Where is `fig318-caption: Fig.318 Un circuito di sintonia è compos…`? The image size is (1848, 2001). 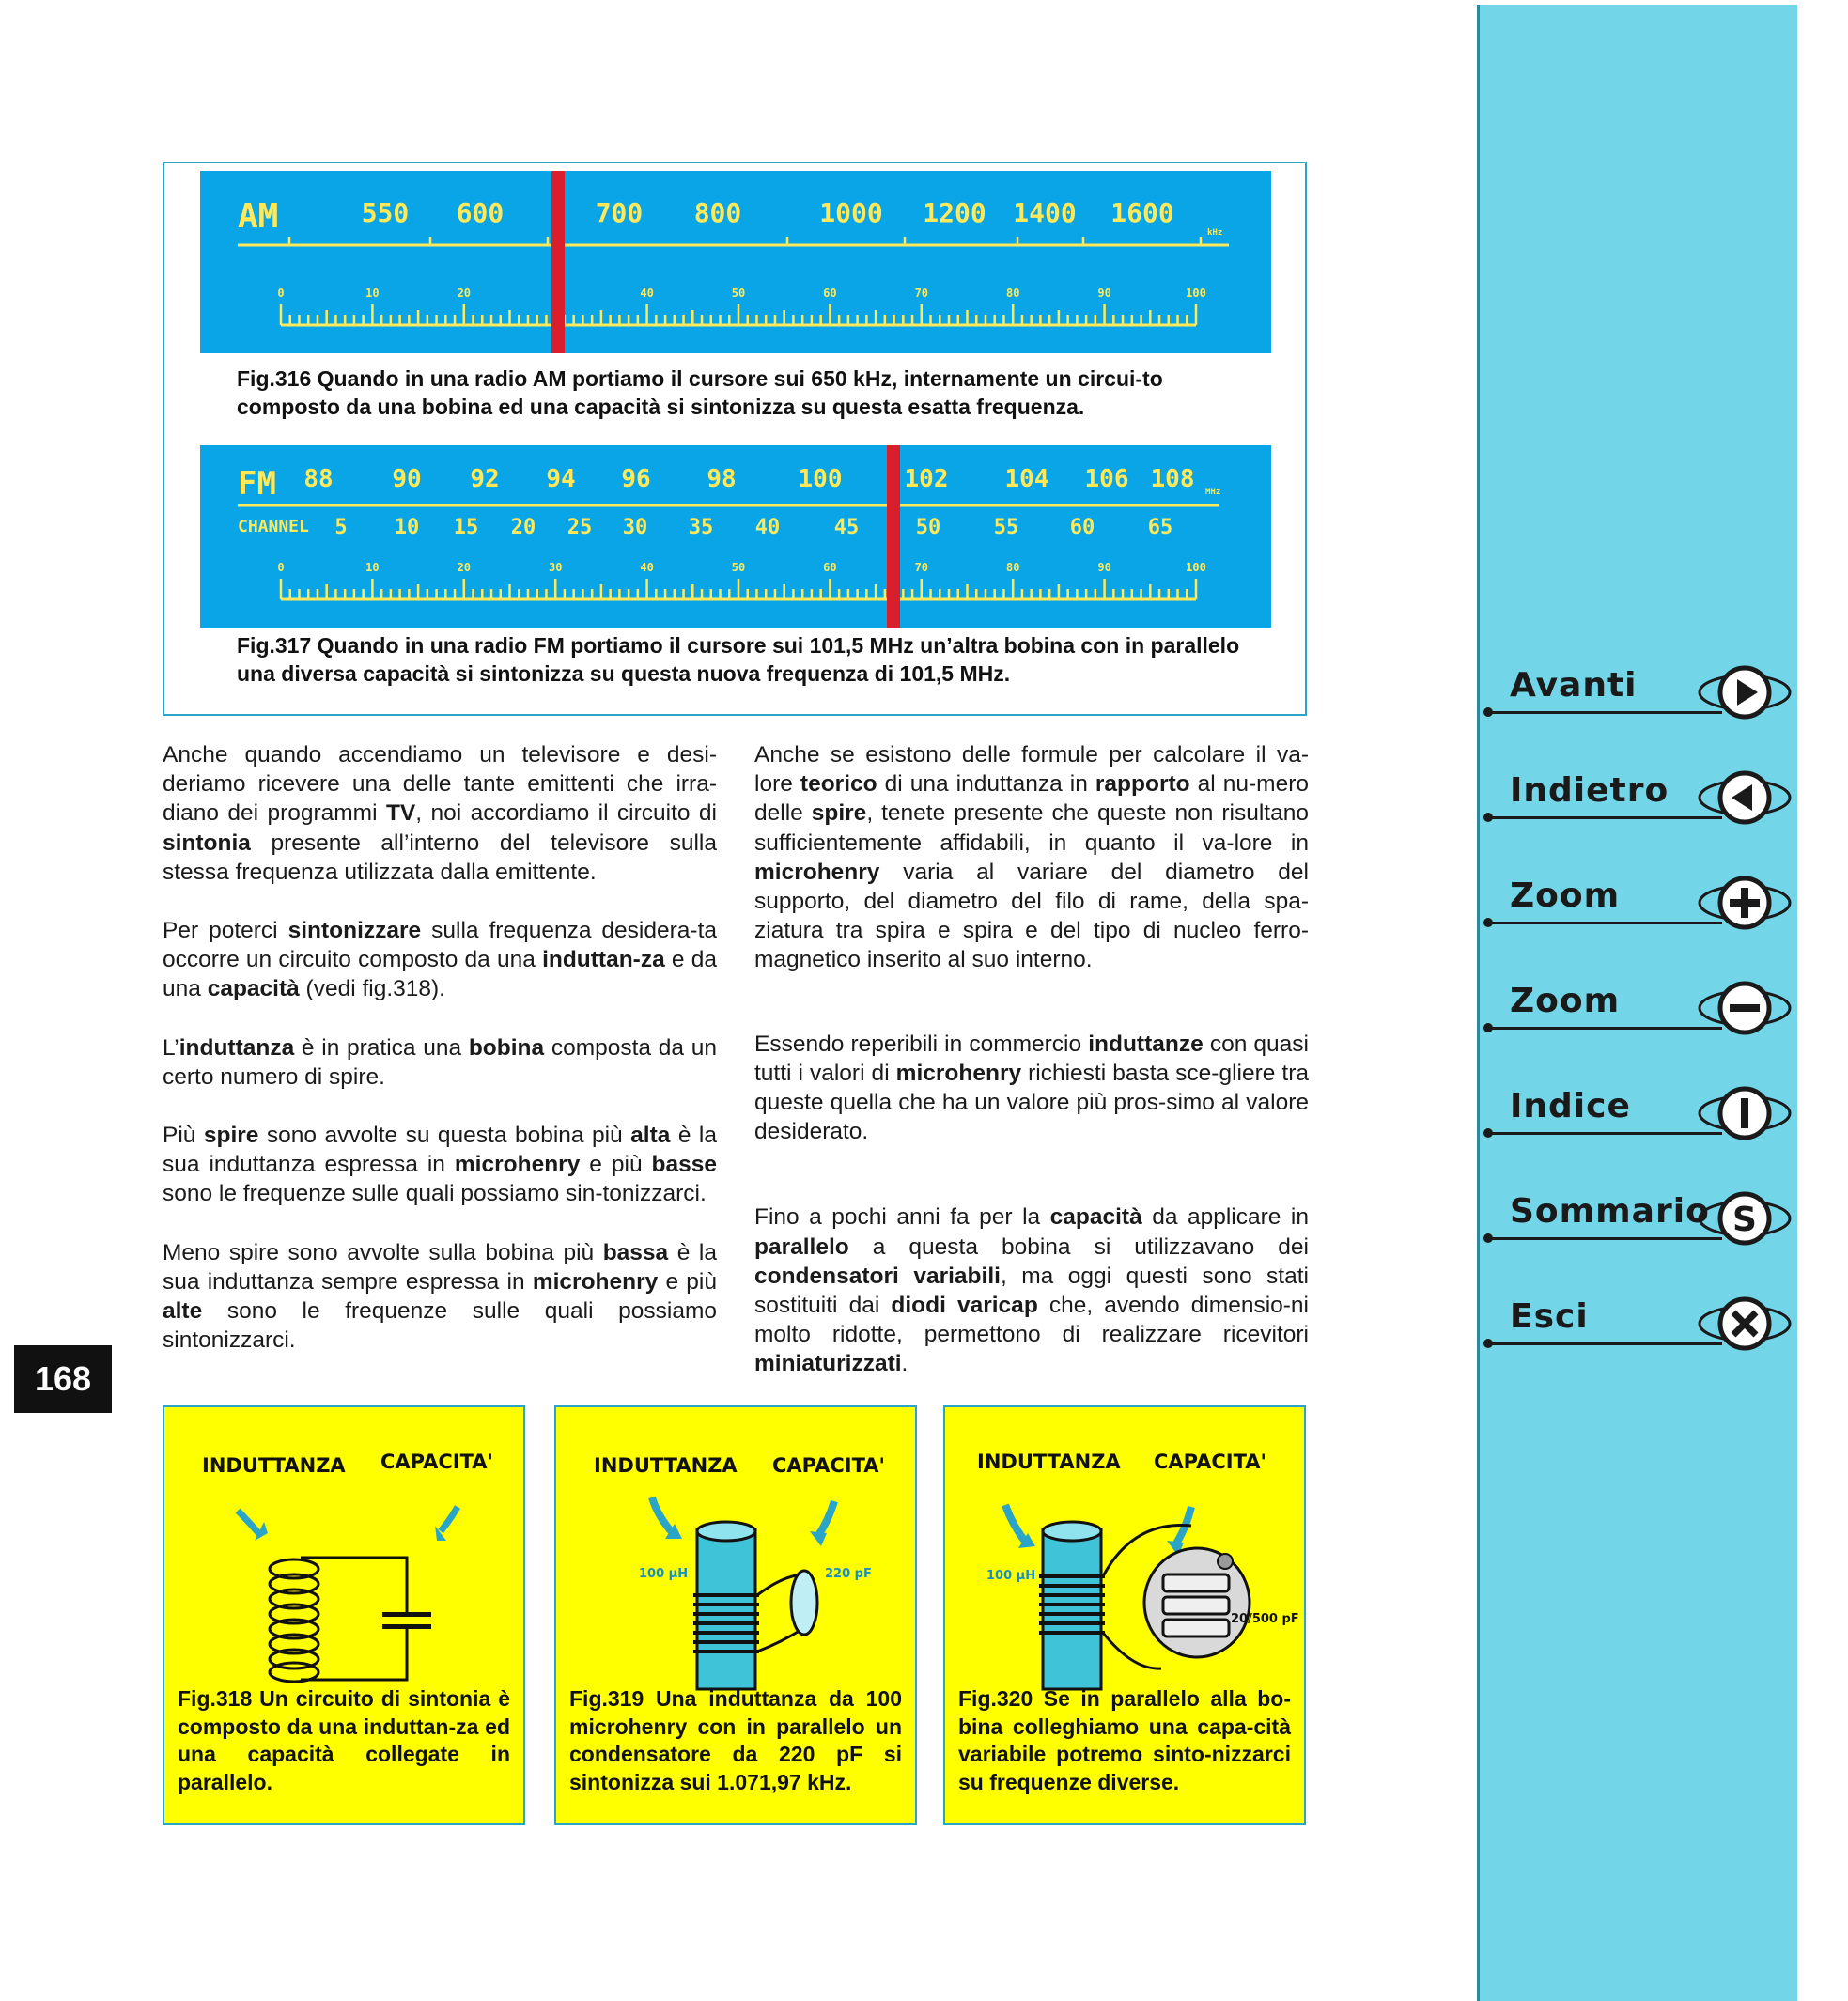 fig318-caption: Fig.318 Un circuito di sintonia è compos… is located at coordinates (344, 1740).